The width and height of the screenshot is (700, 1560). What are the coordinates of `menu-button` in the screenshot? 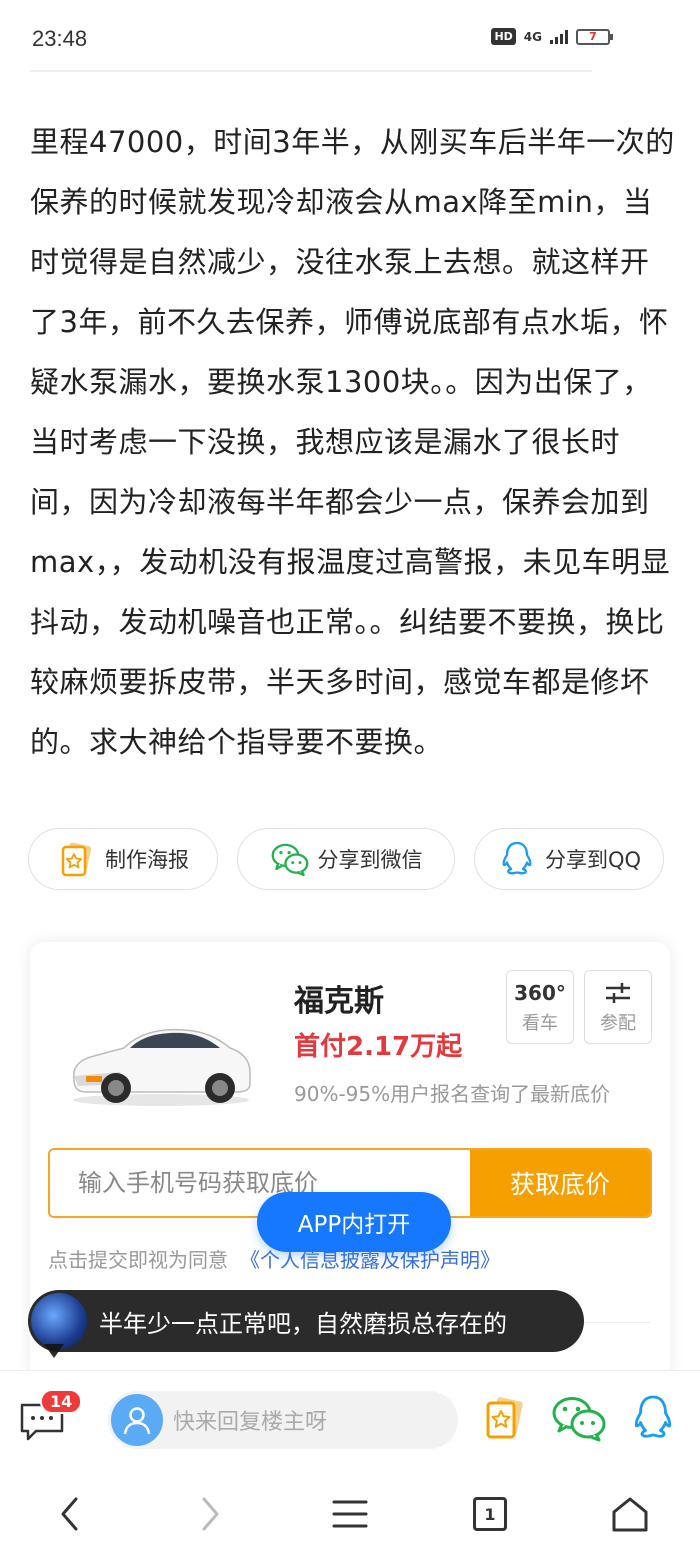 It's located at (350, 1514).